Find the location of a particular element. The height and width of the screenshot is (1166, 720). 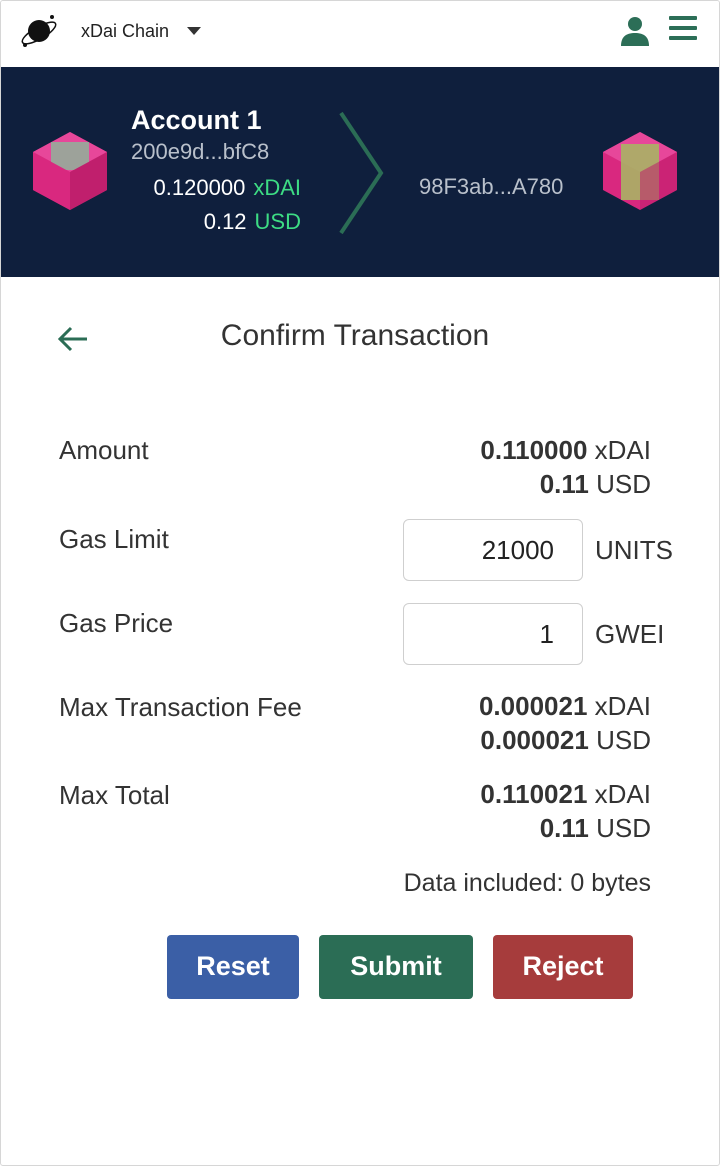

amount-native-unit: xDAI is located at coordinates (622, 450).